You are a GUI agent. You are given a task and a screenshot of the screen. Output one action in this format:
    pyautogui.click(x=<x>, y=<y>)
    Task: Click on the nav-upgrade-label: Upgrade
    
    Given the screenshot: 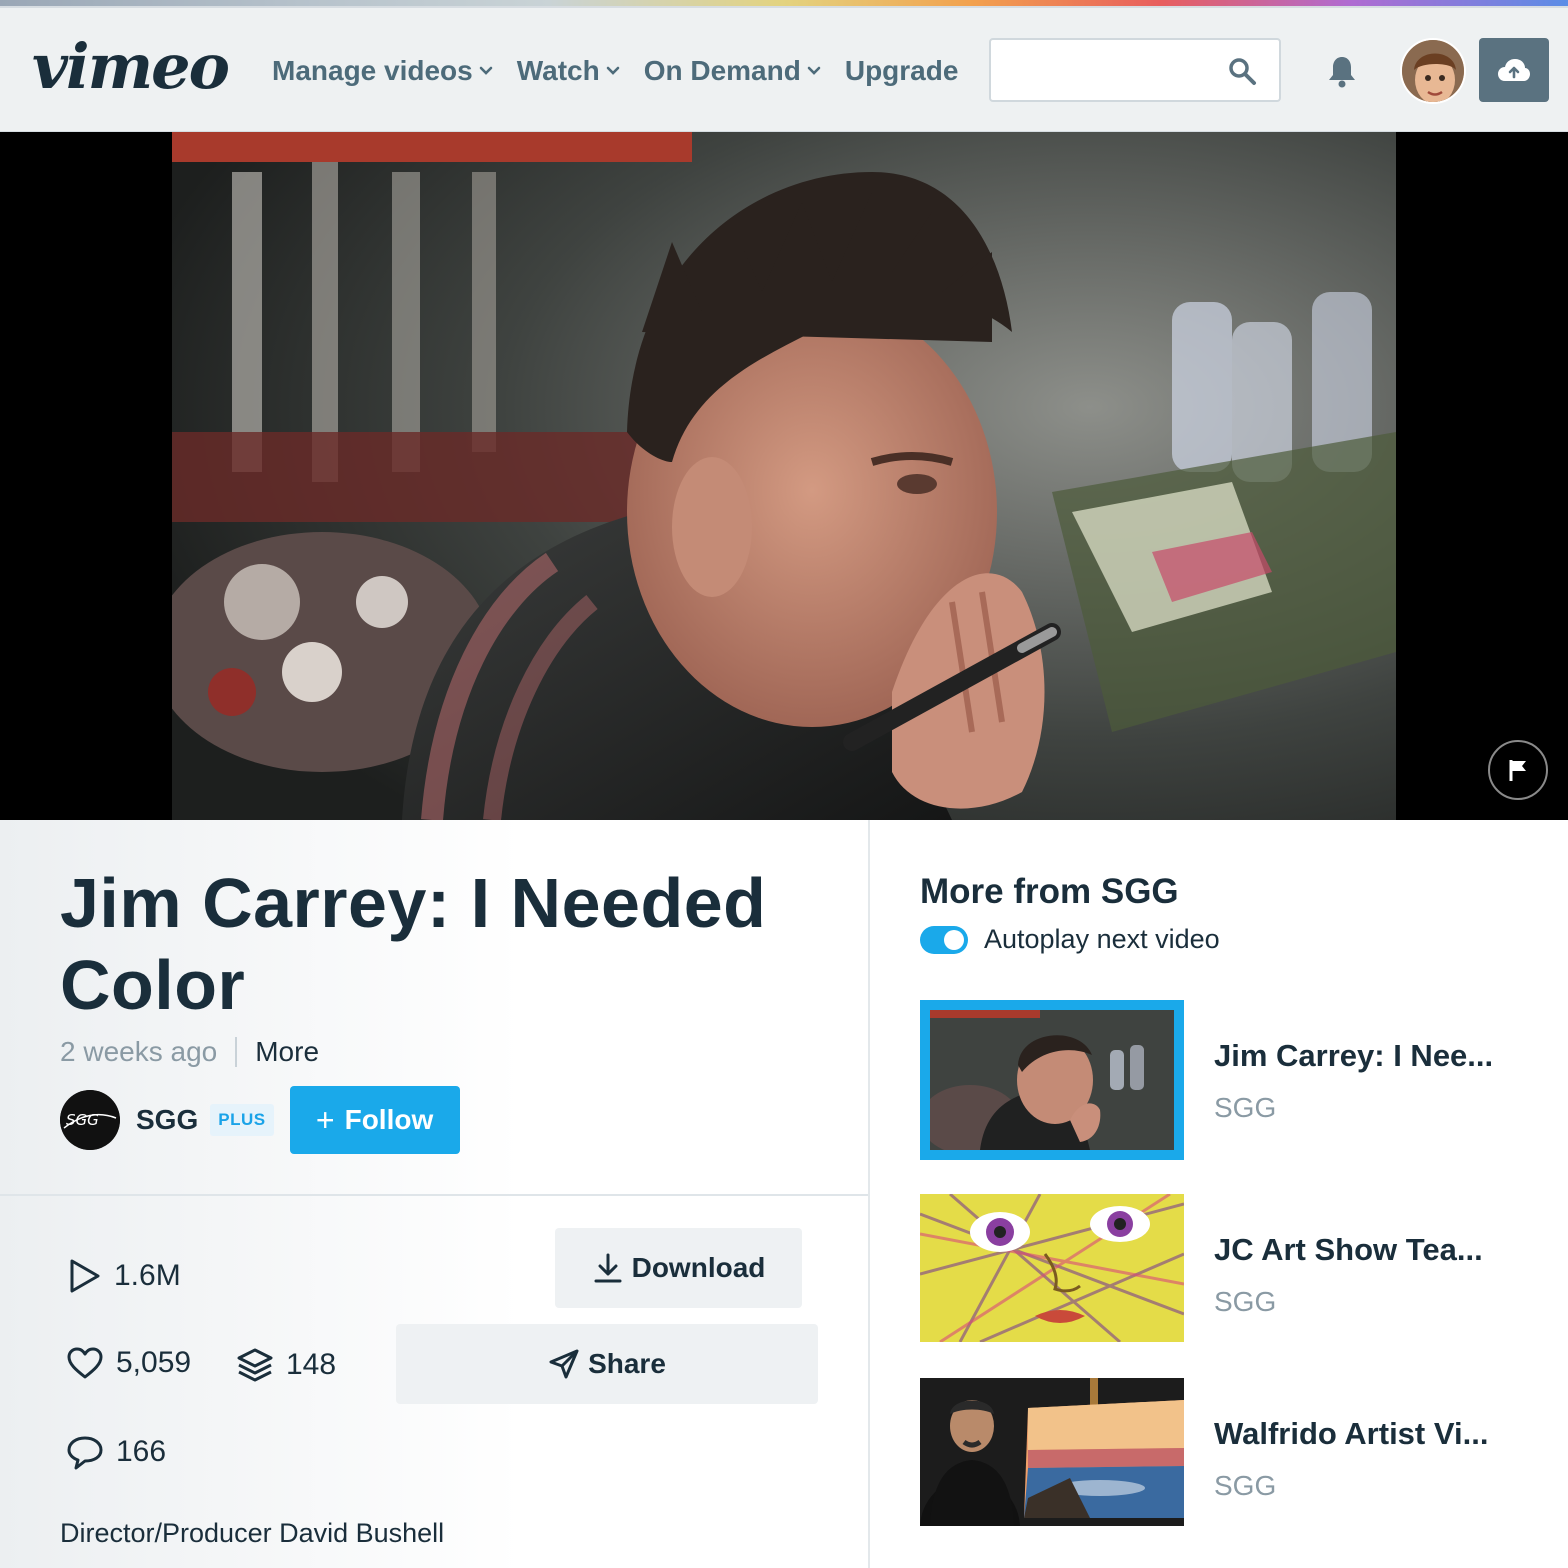 What is the action you would take?
    pyautogui.click(x=901, y=70)
    